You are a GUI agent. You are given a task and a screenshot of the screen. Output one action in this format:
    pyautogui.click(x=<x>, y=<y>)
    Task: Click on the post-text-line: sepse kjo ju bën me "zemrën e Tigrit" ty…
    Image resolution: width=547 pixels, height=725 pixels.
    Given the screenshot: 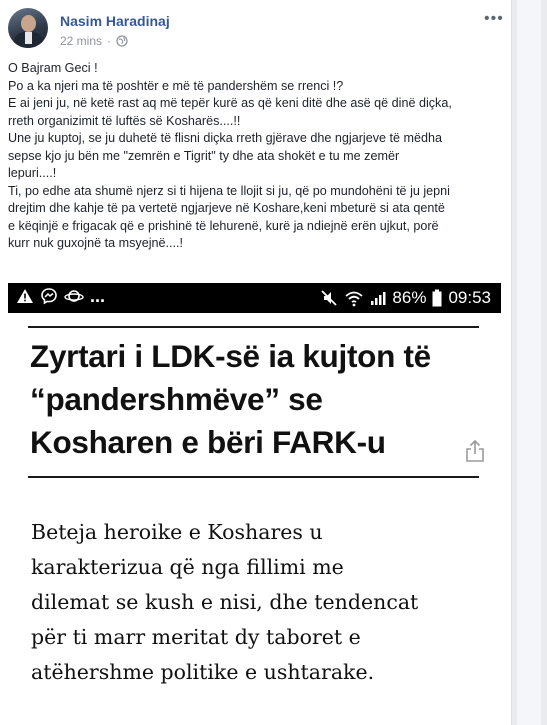 What is the action you would take?
    pyautogui.click(x=204, y=155)
    